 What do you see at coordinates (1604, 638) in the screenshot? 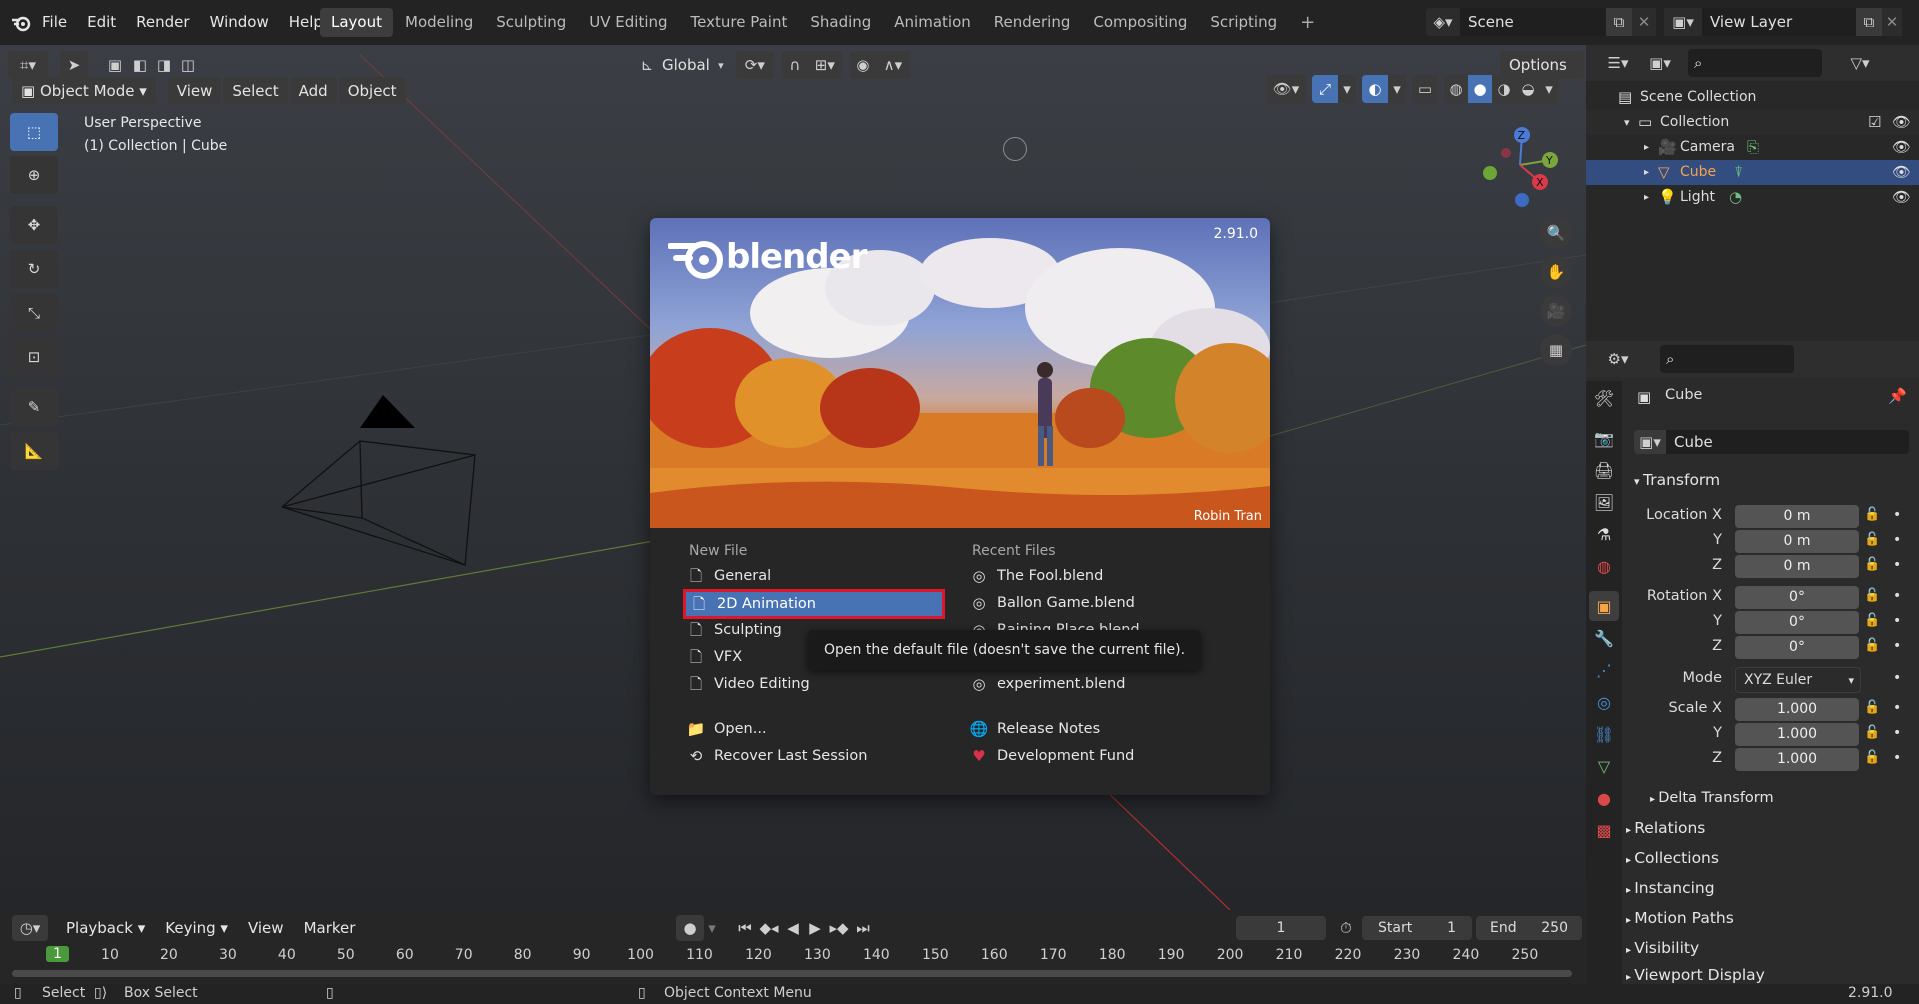
I see `modifier-tab-icon: 🔧` at bounding box center [1604, 638].